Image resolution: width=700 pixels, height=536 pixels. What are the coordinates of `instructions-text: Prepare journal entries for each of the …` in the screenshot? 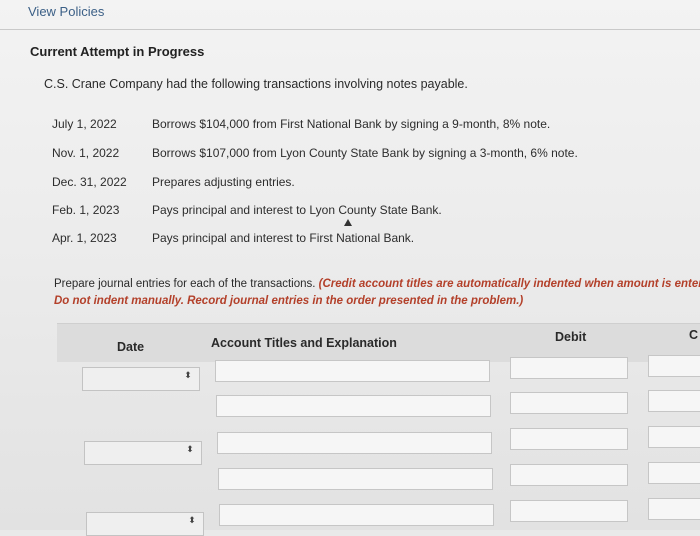 It's located at (186, 284).